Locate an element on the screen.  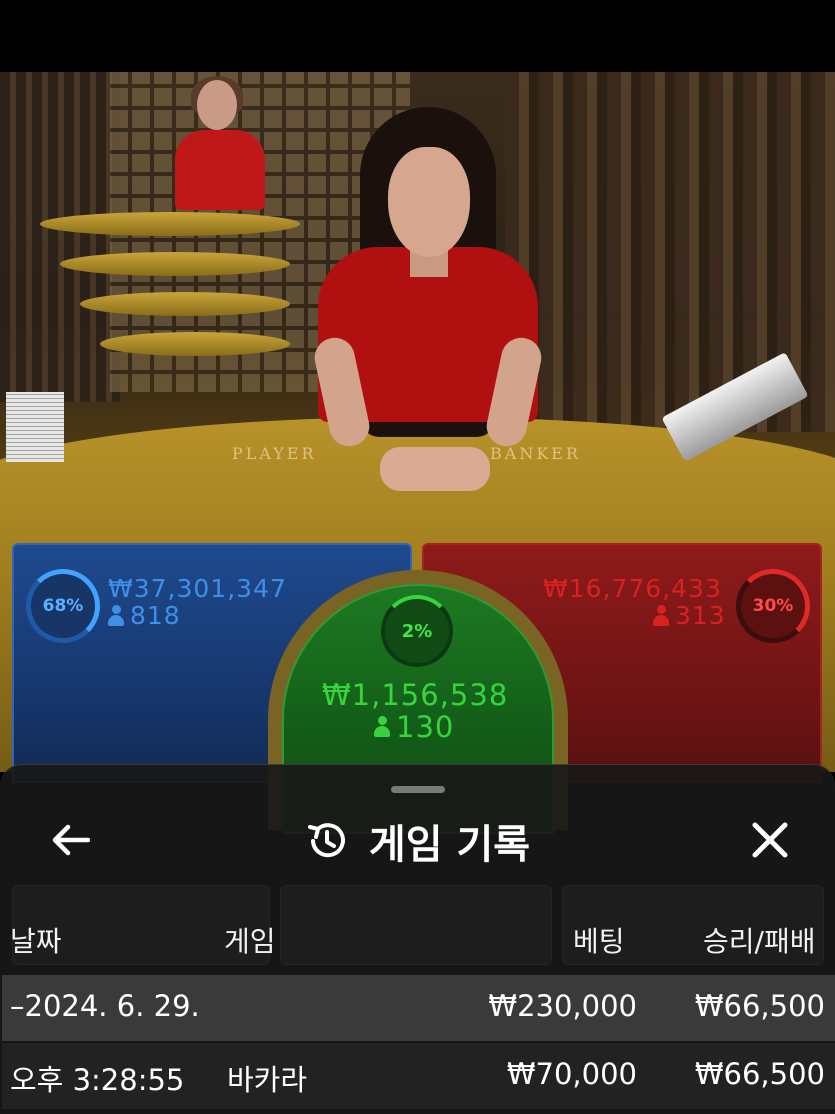
row-bet: ₩230,000 is located at coordinates (562, 1006).